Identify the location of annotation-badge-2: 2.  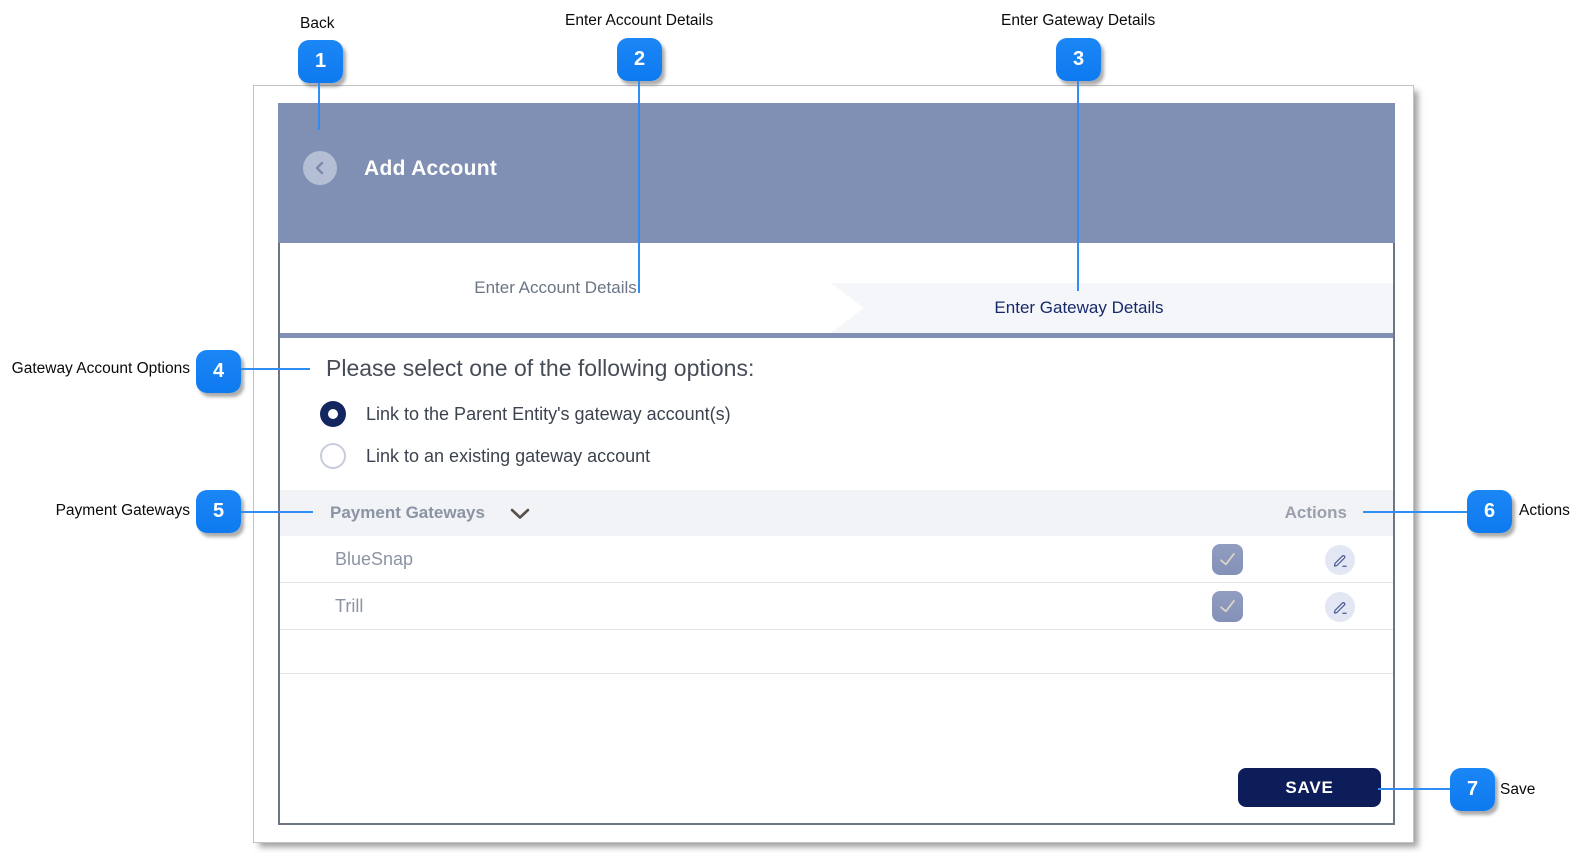
(639, 59).